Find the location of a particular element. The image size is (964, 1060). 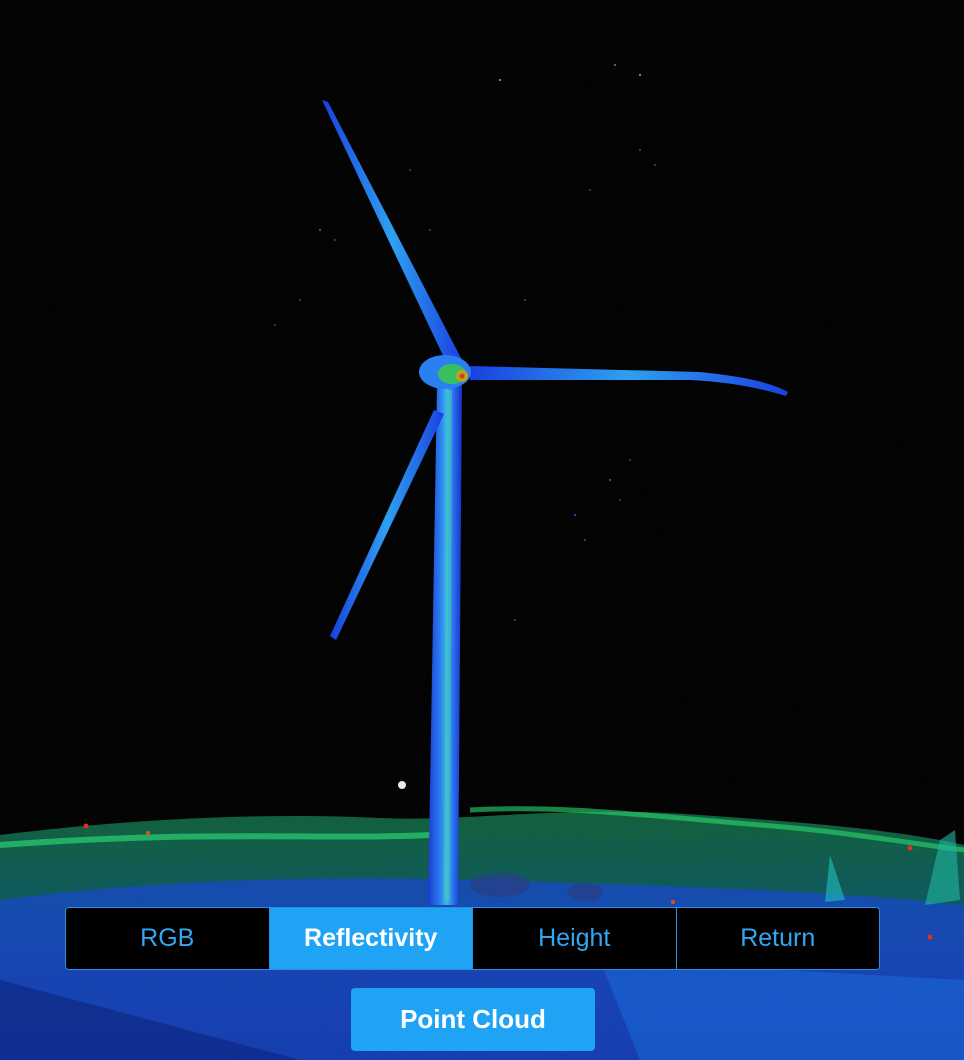

height-mode-button: Height is located at coordinates (574, 938).